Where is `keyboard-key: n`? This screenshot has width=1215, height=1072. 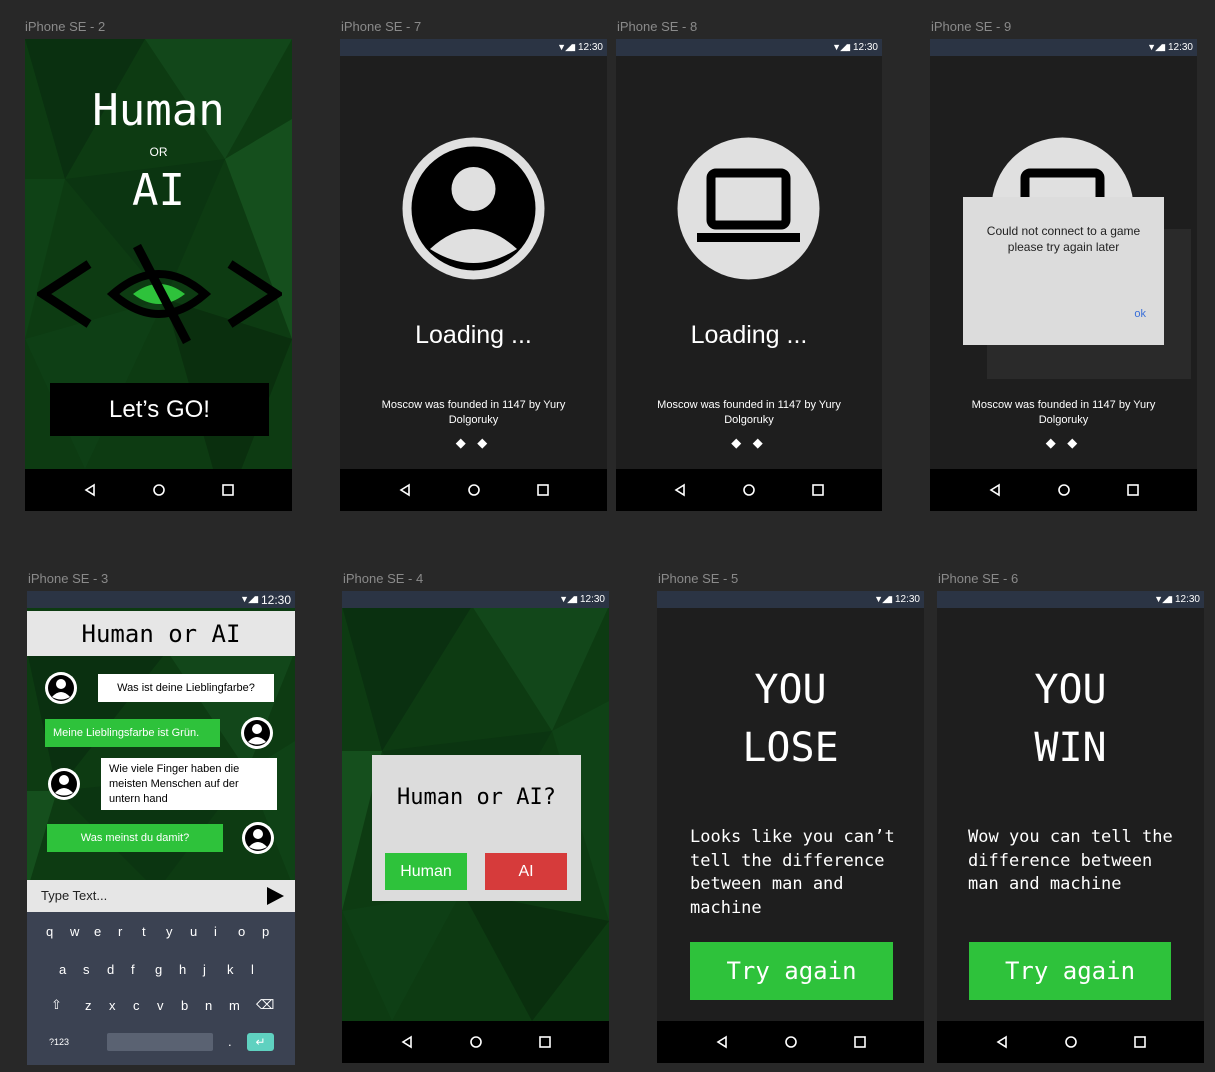 keyboard-key: n is located at coordinates (208, 1005).